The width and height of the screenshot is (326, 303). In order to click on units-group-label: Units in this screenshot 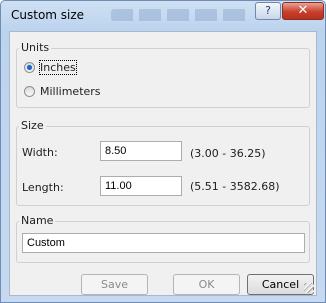, I will do `click(35, 47)`.